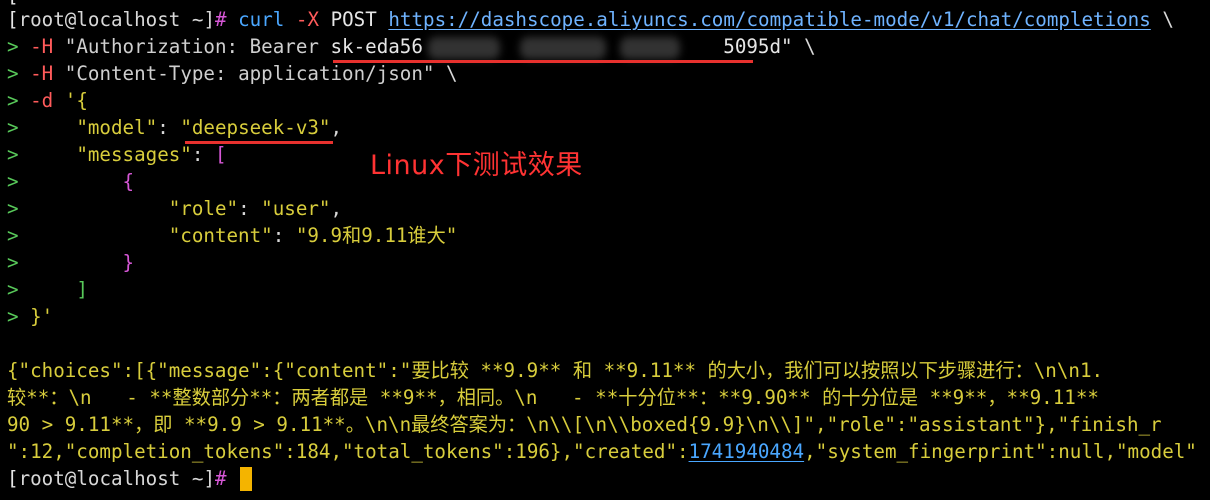  Describe the element at coordinates (221, 19) in the screenshot. I see `prompt-char: #` at that location.